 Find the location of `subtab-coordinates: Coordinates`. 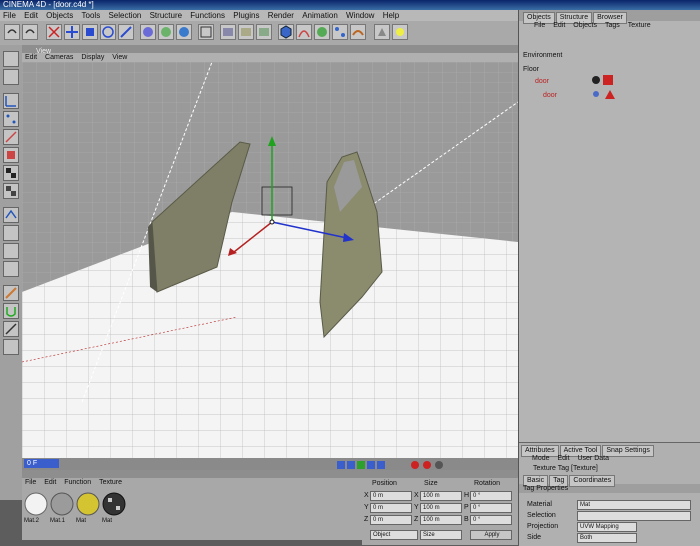

subtab-coordinates: Coordinates is located at coordinates (592, 481).